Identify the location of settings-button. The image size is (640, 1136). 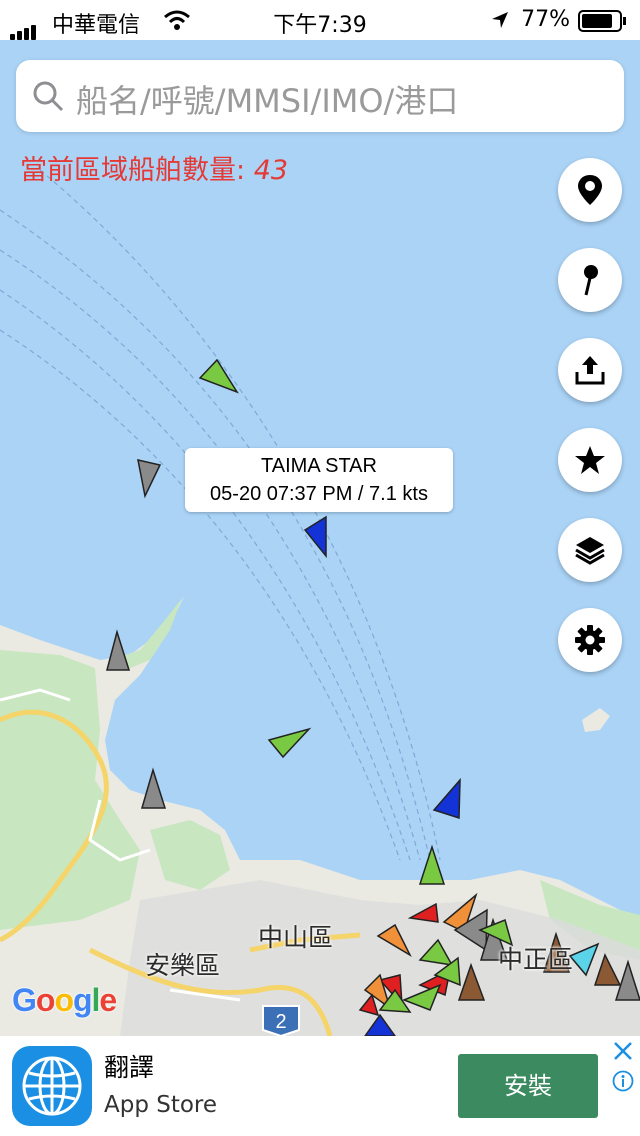
(590, 640).